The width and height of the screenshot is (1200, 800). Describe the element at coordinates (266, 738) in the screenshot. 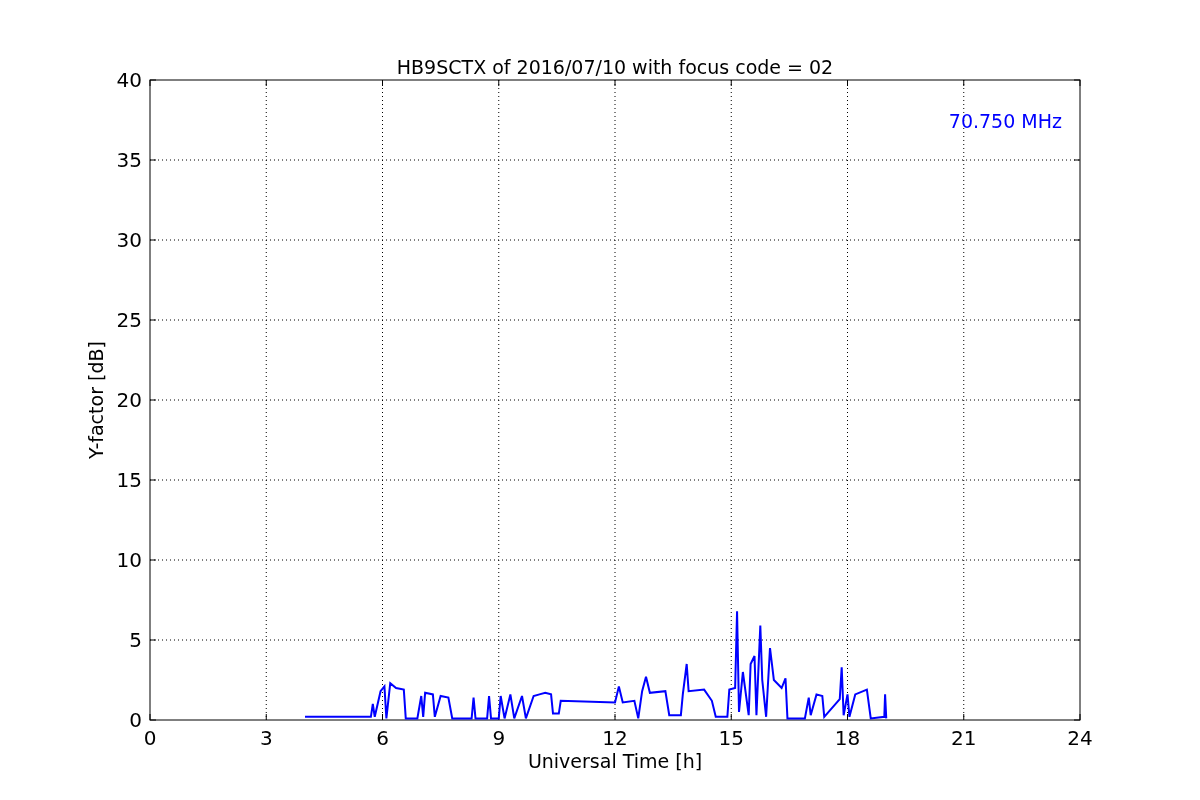

I see `x-tick-label: 3` at that location.